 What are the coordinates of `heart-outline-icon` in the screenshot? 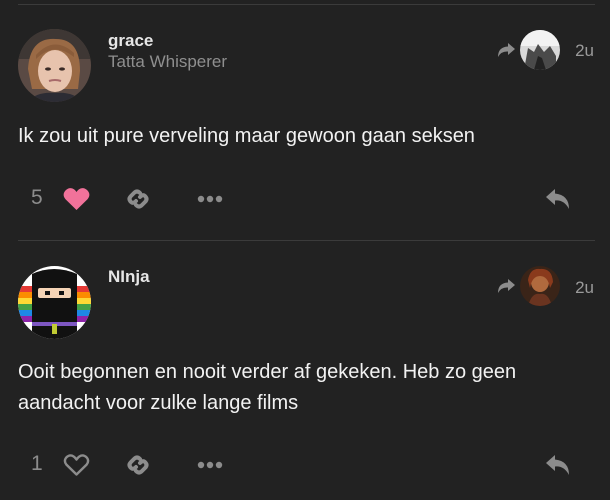 It's located at (76, 465).